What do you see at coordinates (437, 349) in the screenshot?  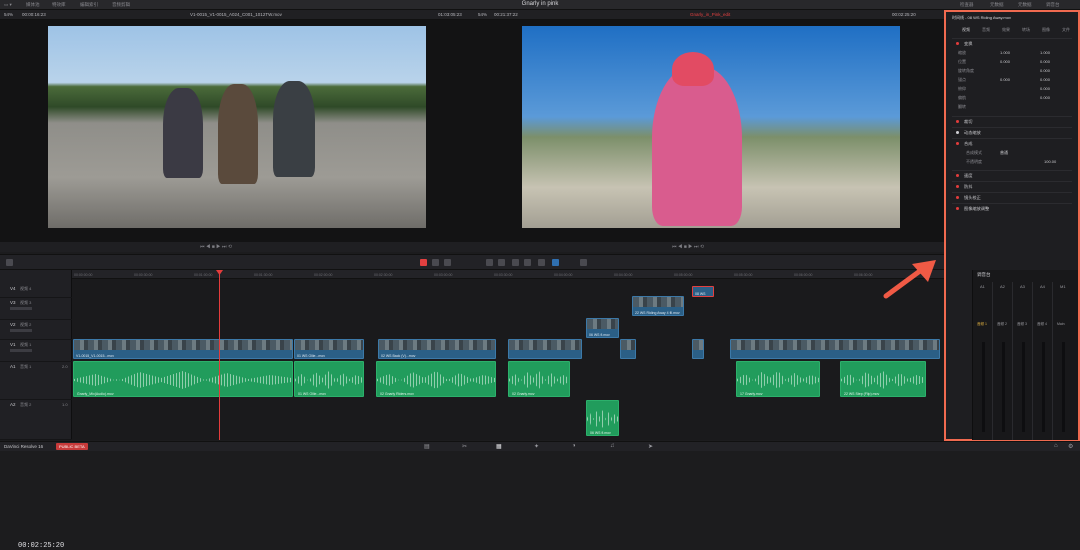 I see `timeline-clip: 02 WS Back (V)...mov` at bounding box center [437, 349].